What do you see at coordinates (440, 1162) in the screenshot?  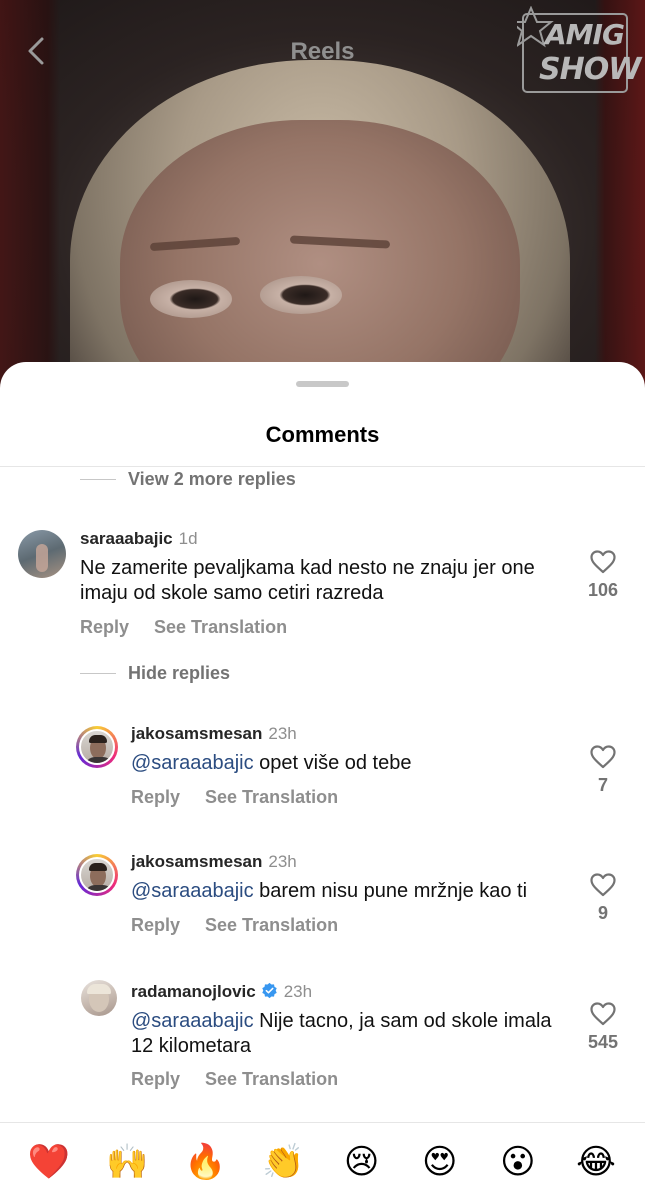 I see `heart-eyes-emoji-icon: 😍` at bounding box center [440, 1162].